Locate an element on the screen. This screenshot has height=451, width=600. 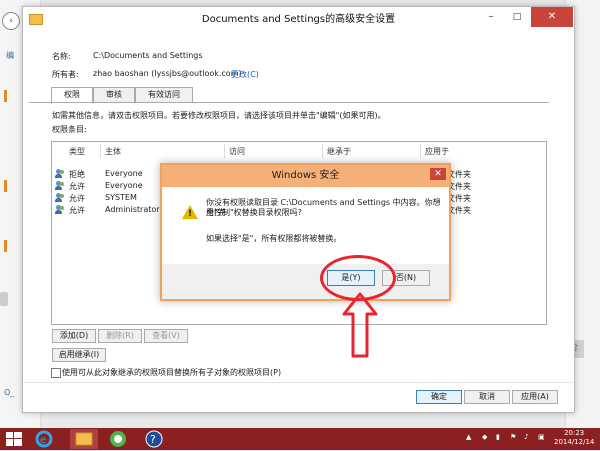
remove-button: 删除(R) is located at coordinates (120, 336).